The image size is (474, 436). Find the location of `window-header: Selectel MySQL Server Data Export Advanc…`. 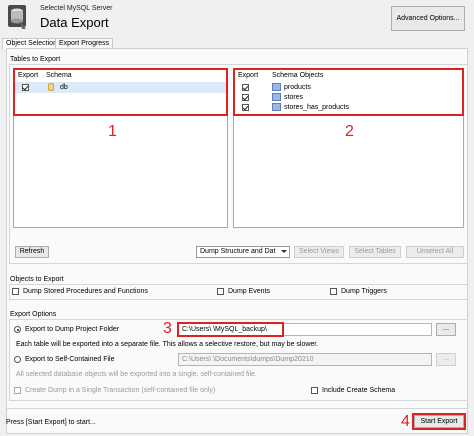

window-header: Selectel MySQL Server Data Export Advanc… is located at coordinates (237, 18).